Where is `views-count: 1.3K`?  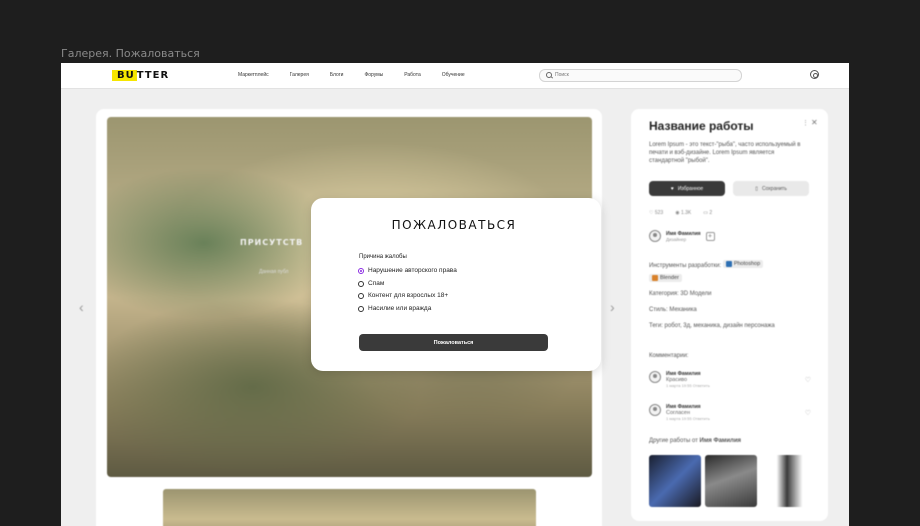
views-count: 1.3K is located at coordinates (686, 213).